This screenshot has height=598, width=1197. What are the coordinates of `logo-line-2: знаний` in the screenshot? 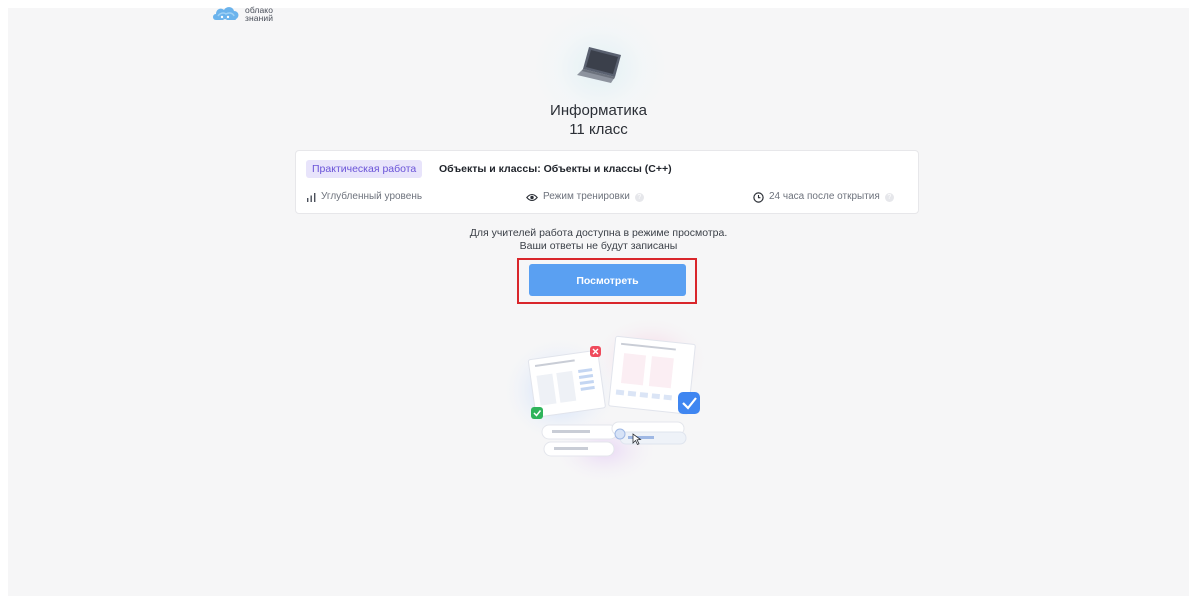 It's located at (259, 18).